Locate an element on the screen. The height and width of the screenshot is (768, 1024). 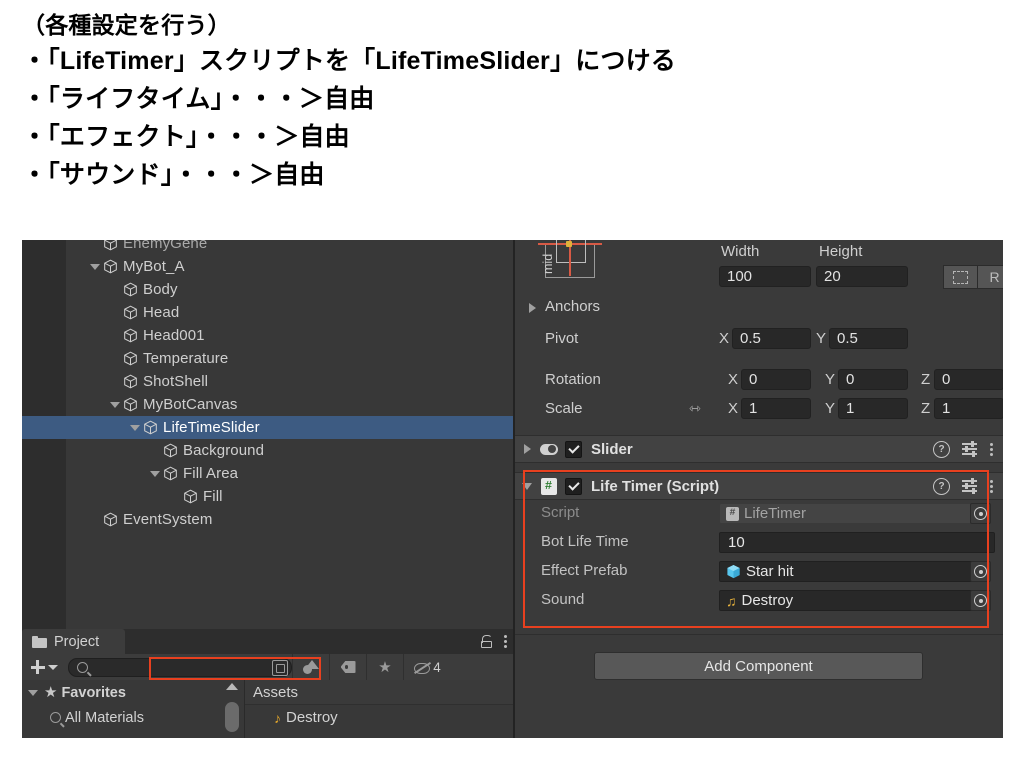
hierarchy-item-label: Head is located at coordinates (161, 312).